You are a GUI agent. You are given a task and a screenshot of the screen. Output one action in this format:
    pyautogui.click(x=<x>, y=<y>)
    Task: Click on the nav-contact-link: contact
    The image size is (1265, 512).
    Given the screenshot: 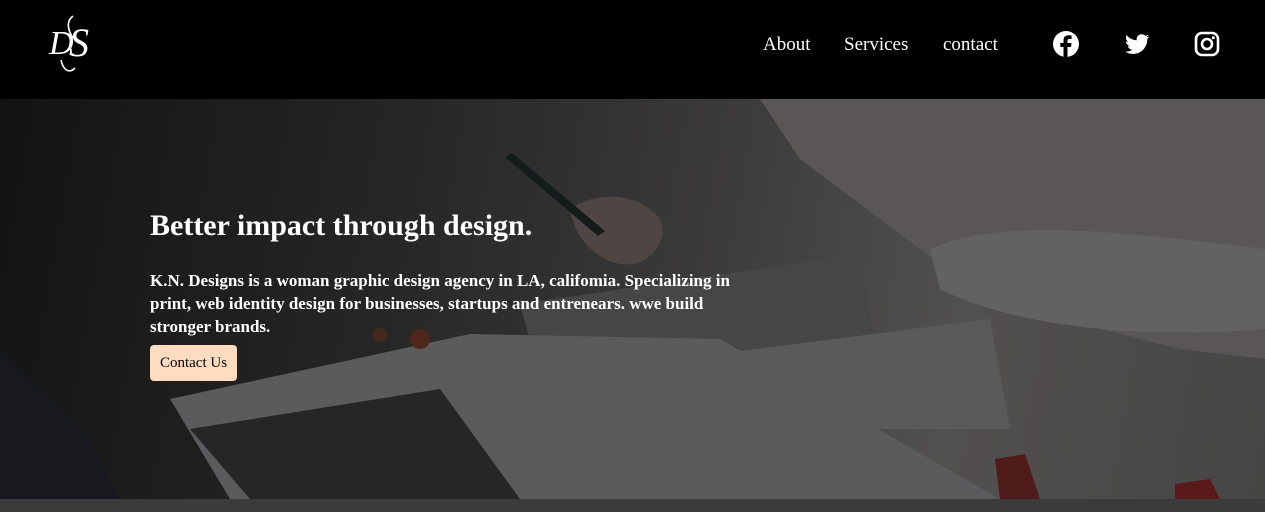 What is the action you would take?
    pyautogui.click(x=970, y=45)
    